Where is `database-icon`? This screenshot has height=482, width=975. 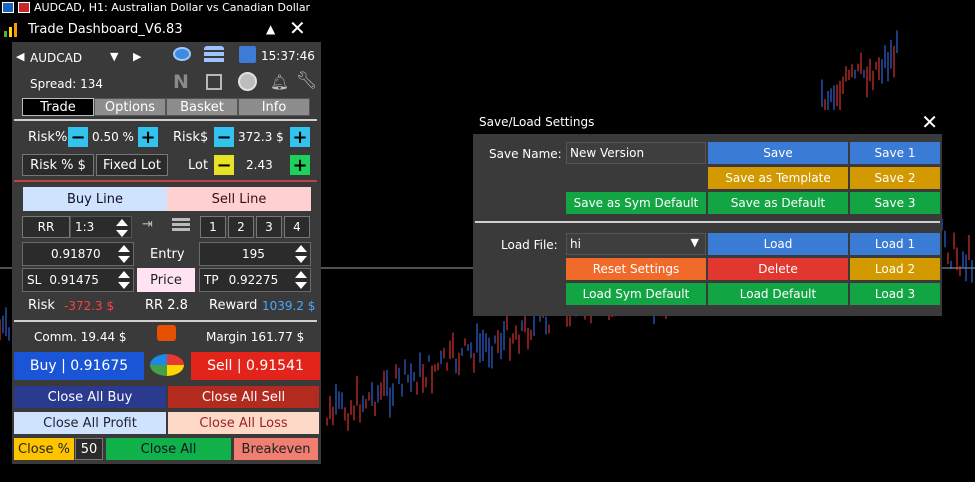
database-icon is located at coordinates (214, 55).